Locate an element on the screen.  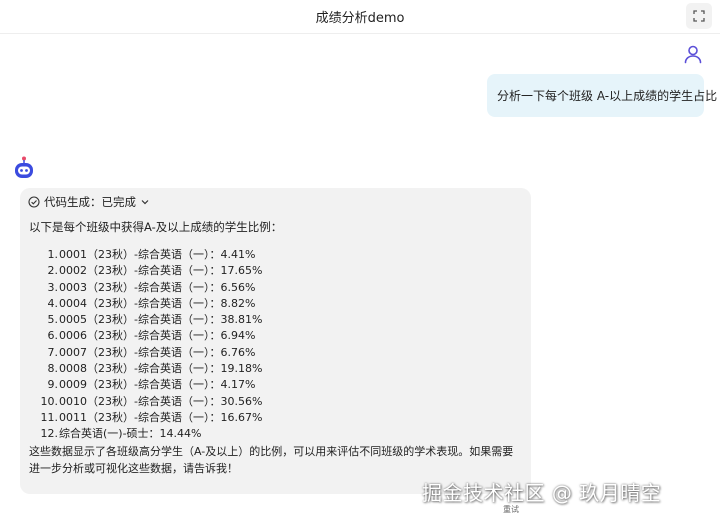
watermark: 掘金技术社区 @ 玖月晴空 is located at coordinates (542, 493).